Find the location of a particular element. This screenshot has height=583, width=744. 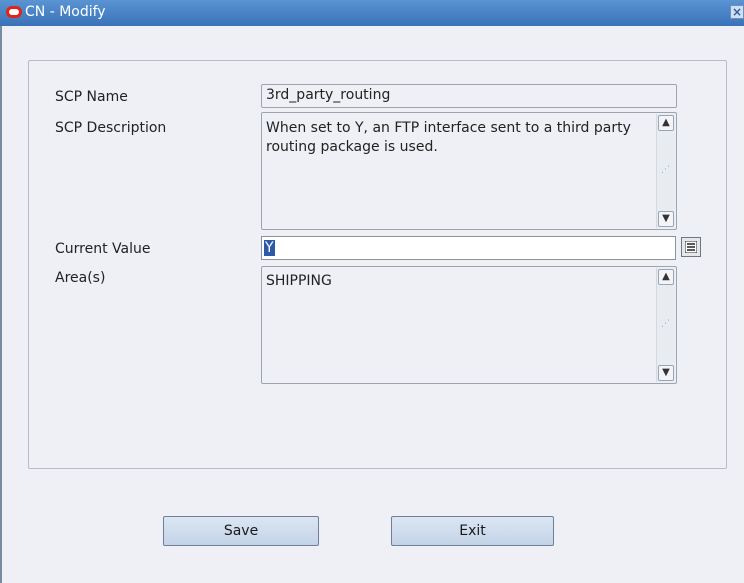

close-icon: × is located at coordinates (737, 12).